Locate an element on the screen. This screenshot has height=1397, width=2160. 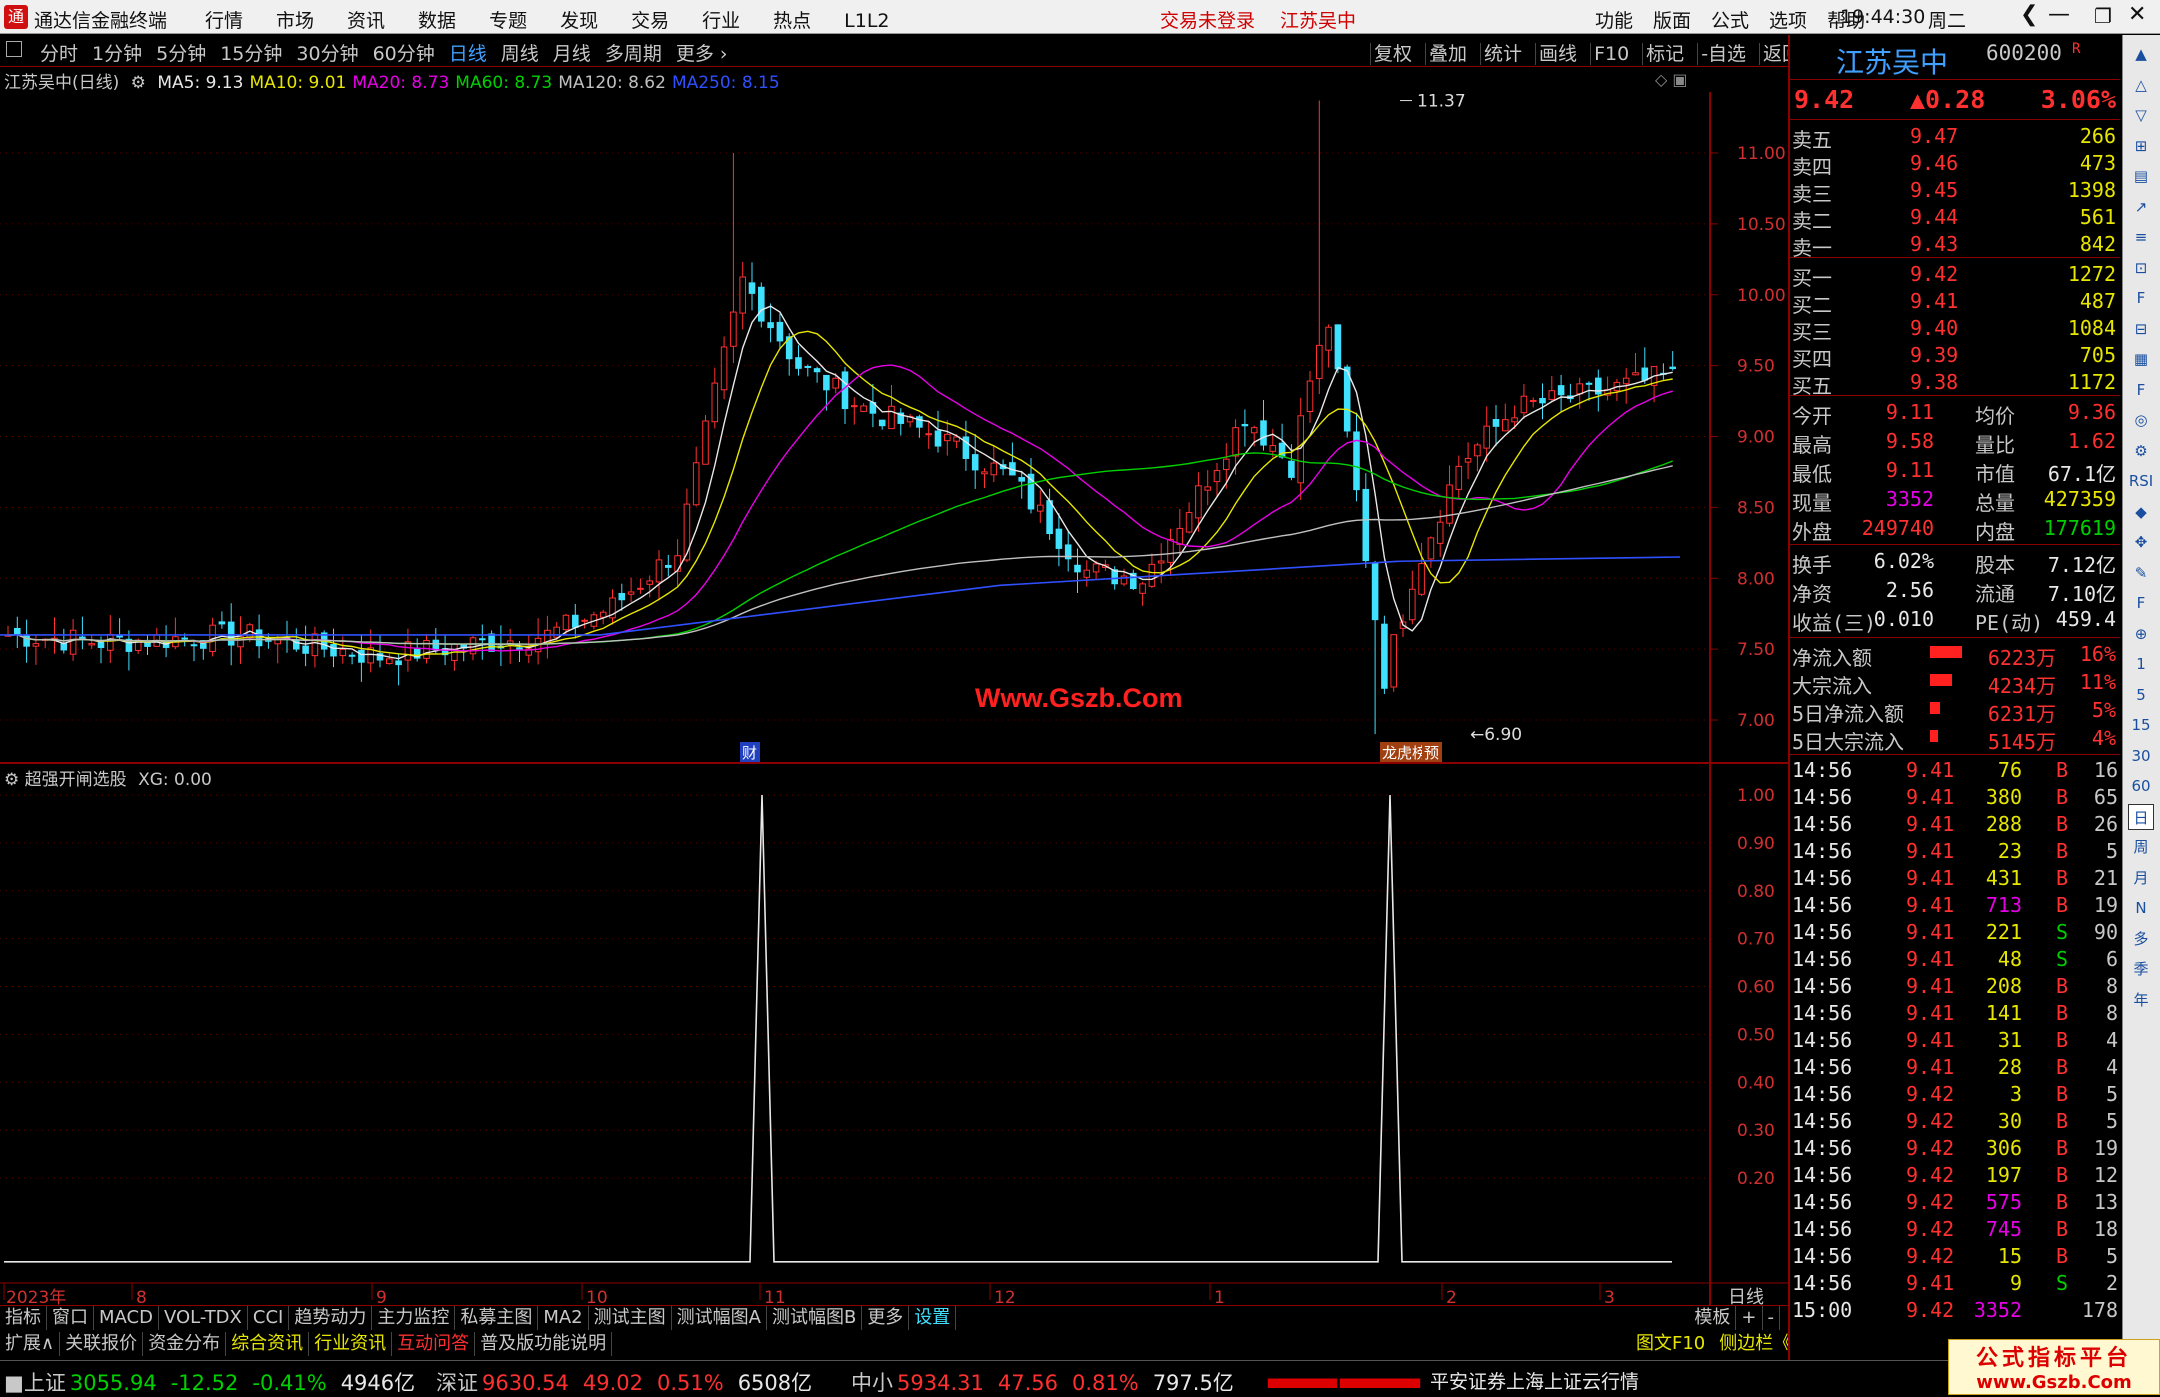
side-tool-28: N is located at coordinates (2141, 908).